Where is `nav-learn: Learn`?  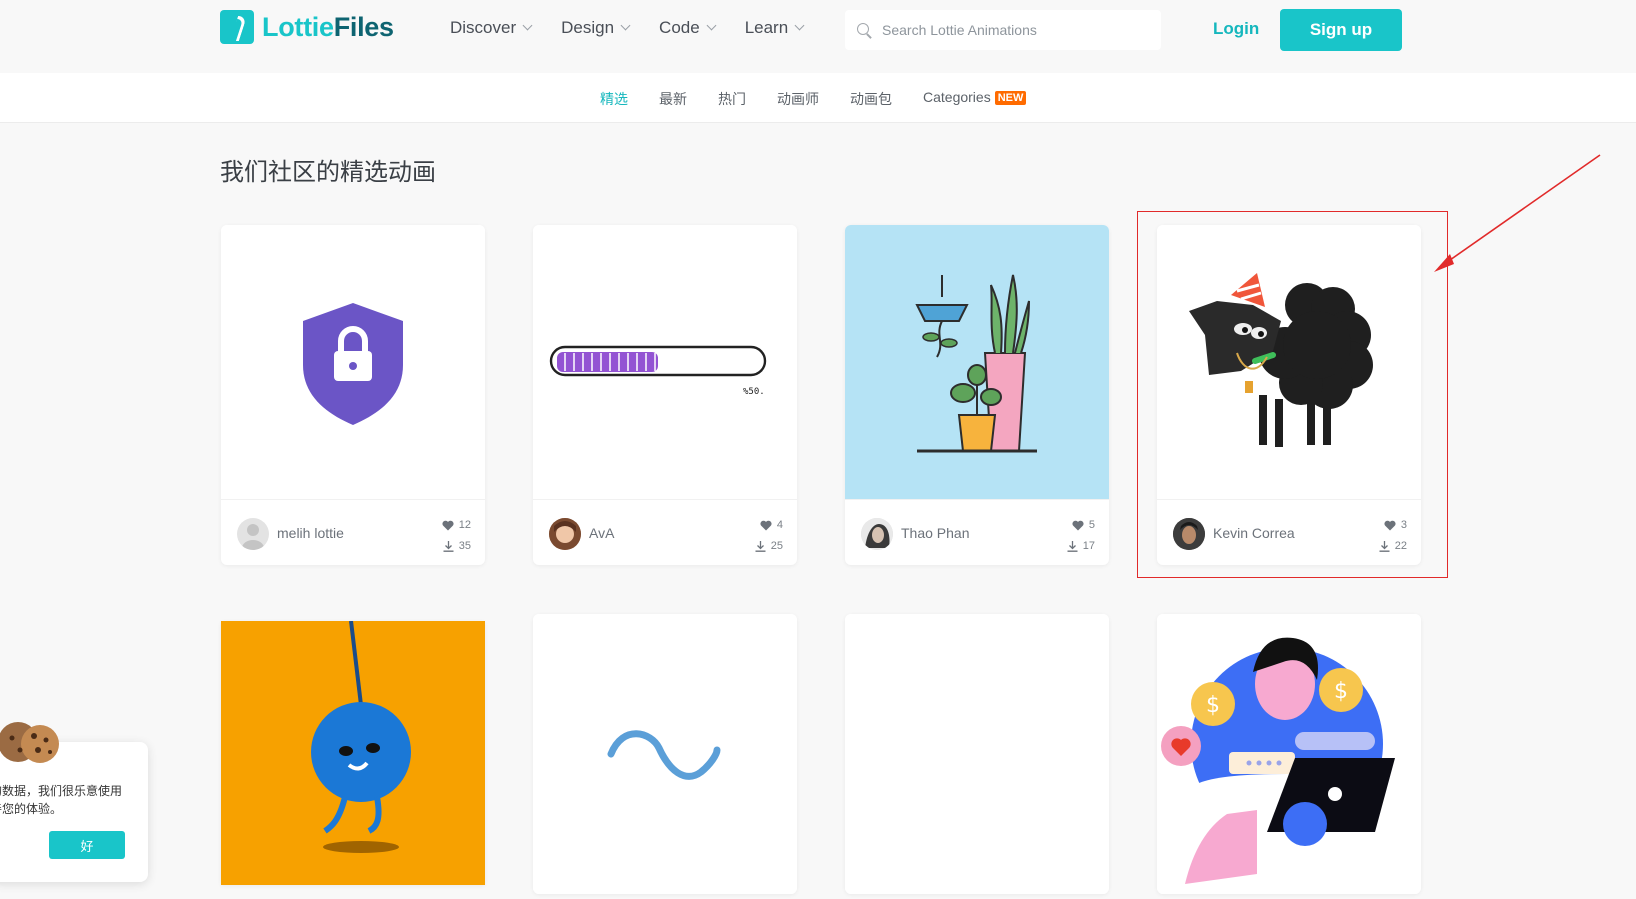
nav-learn: Learn is located at coordinates (774, 28).